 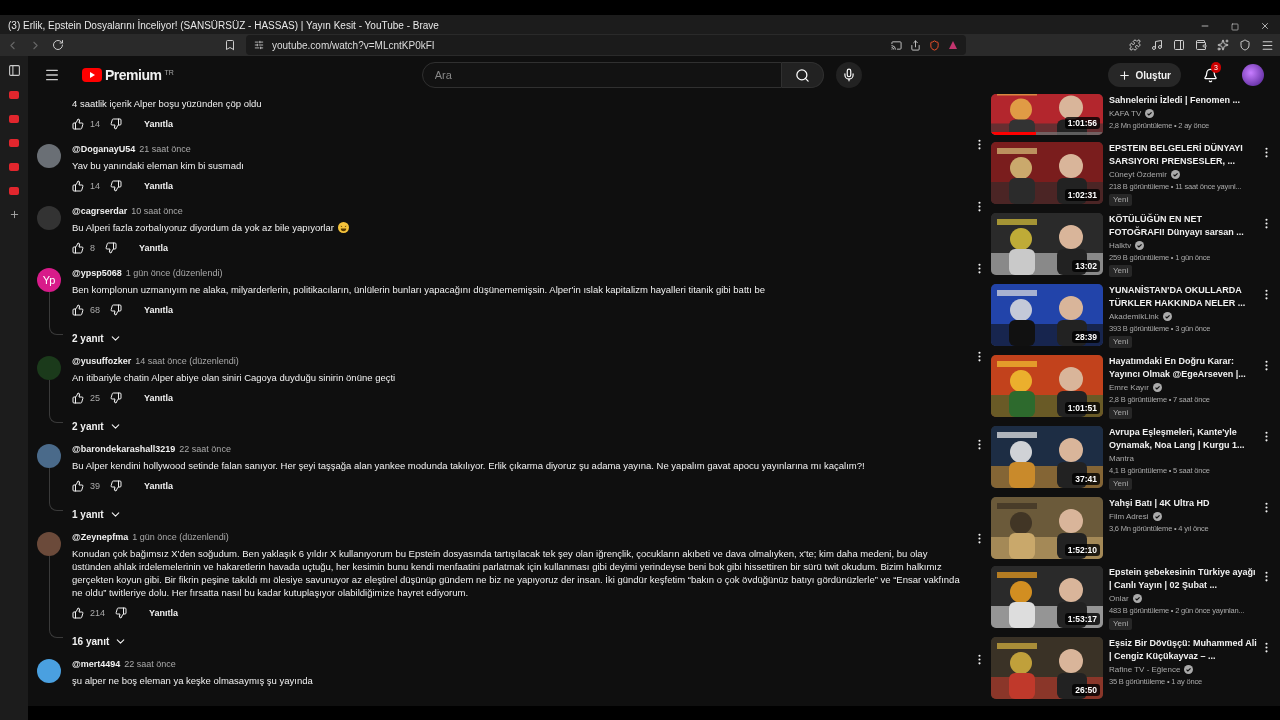 What do you see at coordinates (1223, 45) in the screenshot?
I see `sparkle-icon` at bounding box center [1223, 45].